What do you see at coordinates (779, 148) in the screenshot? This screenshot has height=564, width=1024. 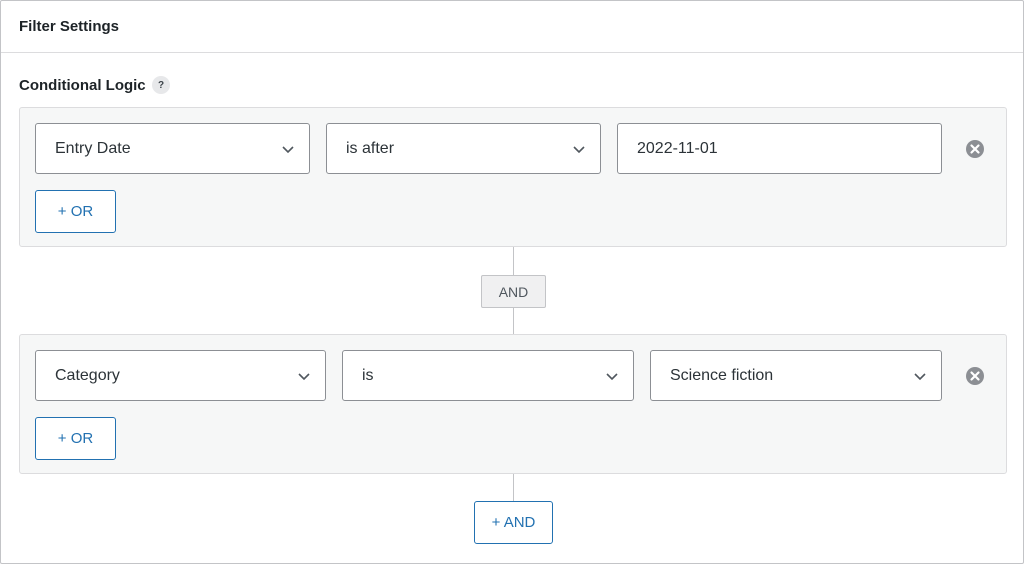 I see `value-input: 2022-11-01` at bounding box center [779, 148].